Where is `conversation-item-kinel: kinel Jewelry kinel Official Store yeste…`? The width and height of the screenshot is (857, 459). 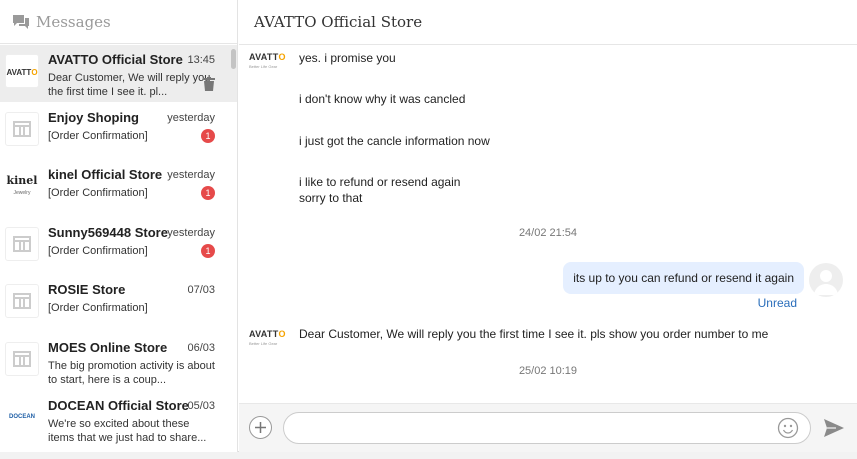 conversation-item-kinel: kinel Jewelry kinel Official Store yeste… is located at coordinates (118, 188).